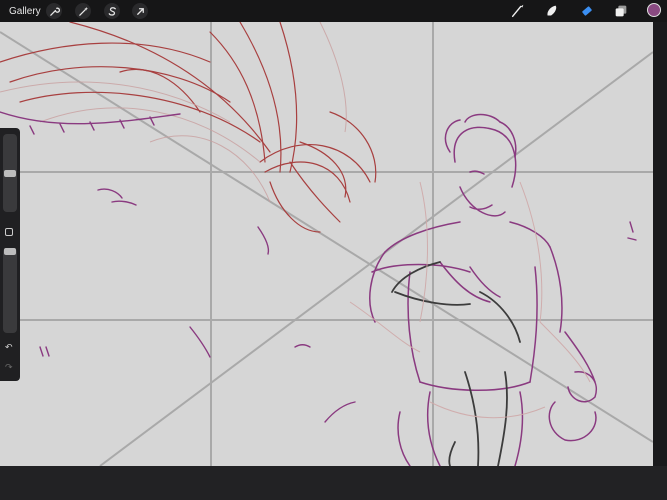  I want to click on right-edge-strip, so click(660, 244).